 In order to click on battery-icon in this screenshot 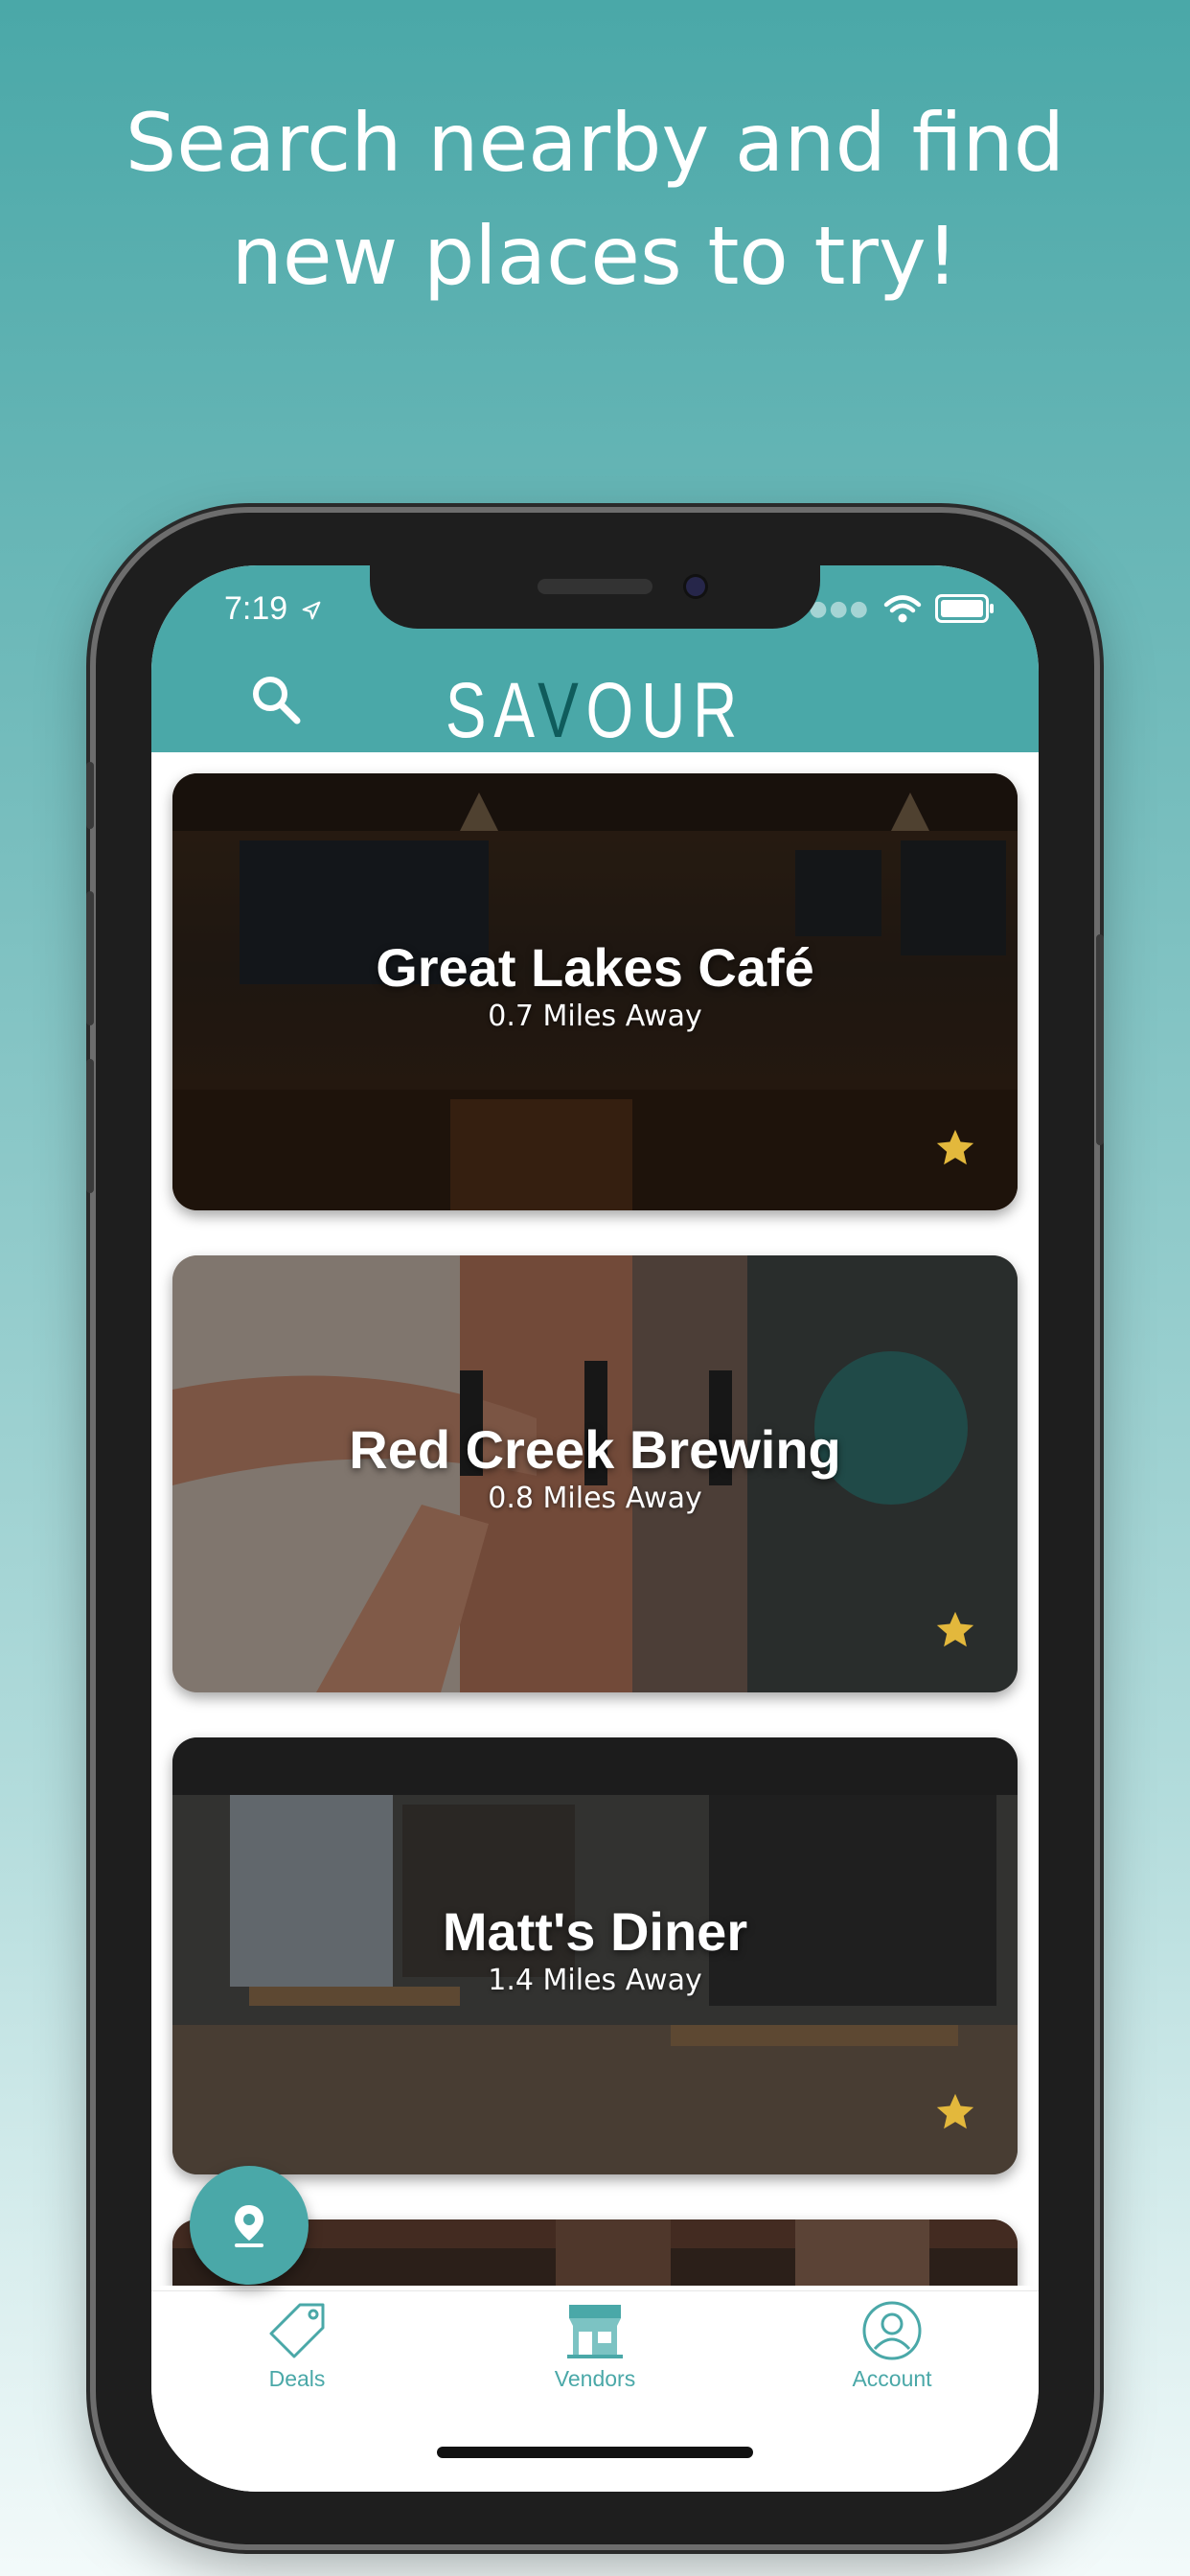, I will do `click(965, 608)`.